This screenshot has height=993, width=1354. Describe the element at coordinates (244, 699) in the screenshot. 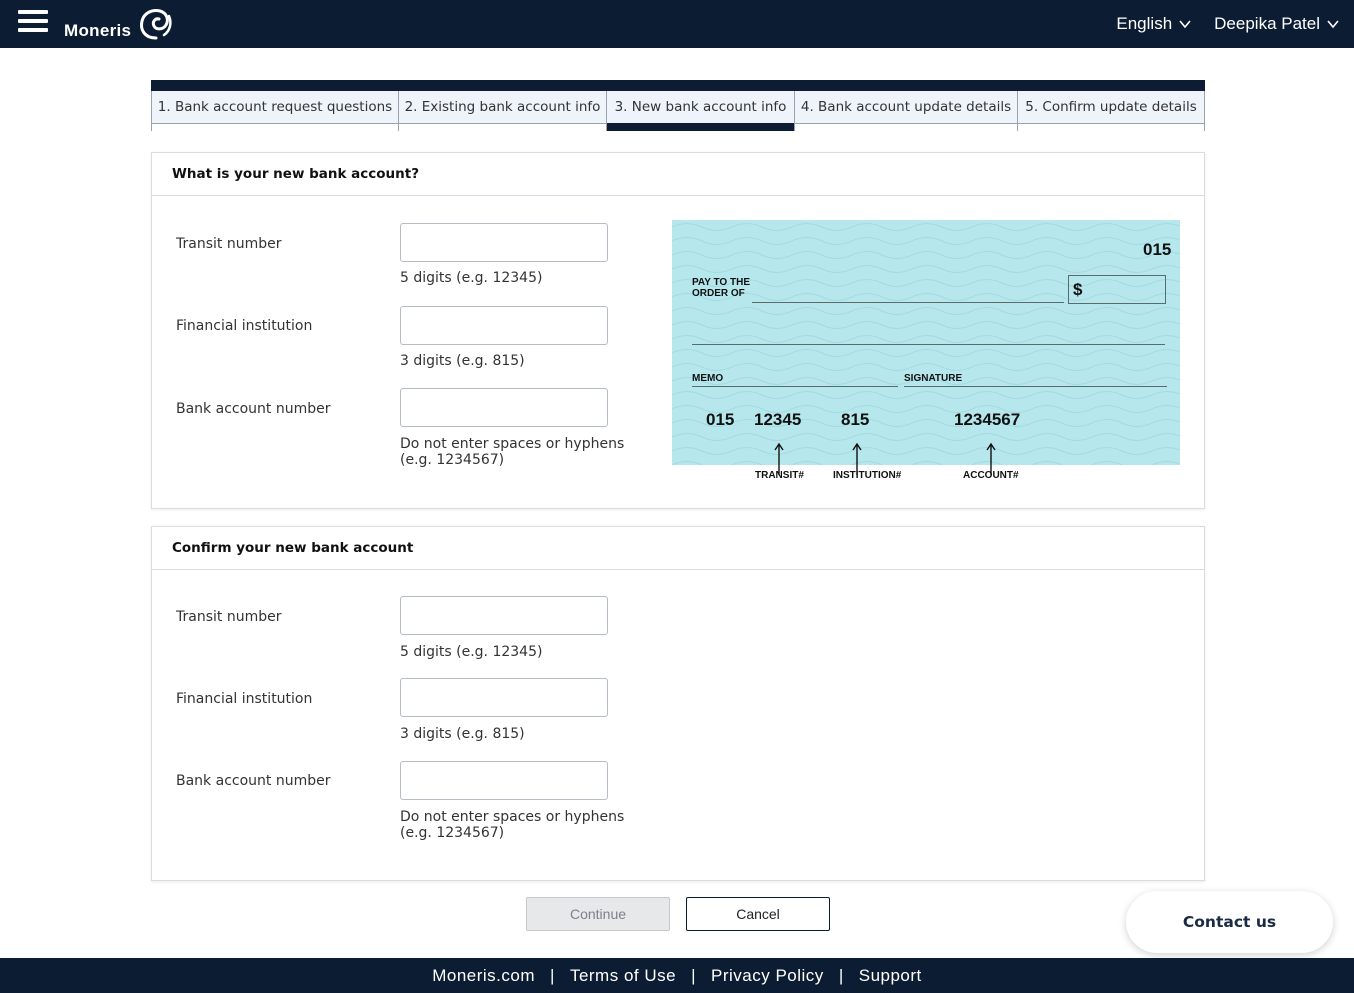

I see `confirm-financial-institution-label: Financial institution` at that location.